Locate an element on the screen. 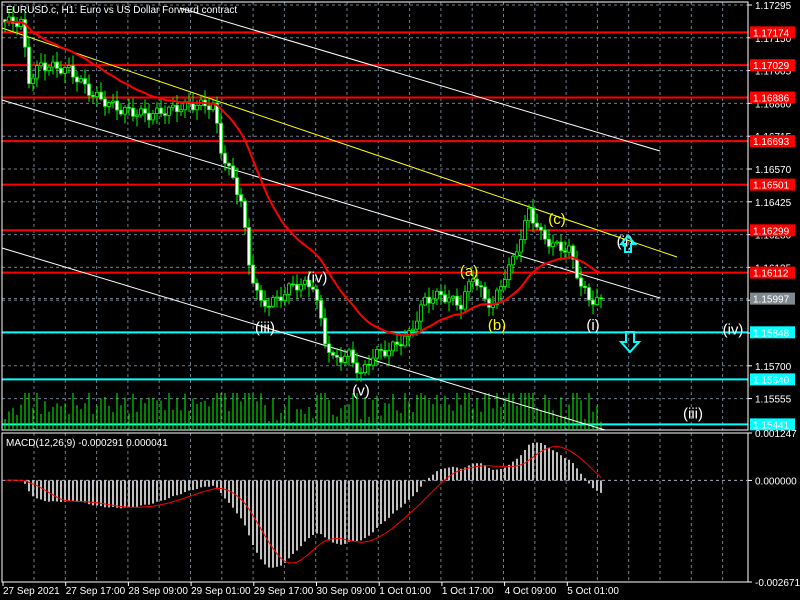  macd-tick-label: 0.000000 is located at coordinates (776, 481).